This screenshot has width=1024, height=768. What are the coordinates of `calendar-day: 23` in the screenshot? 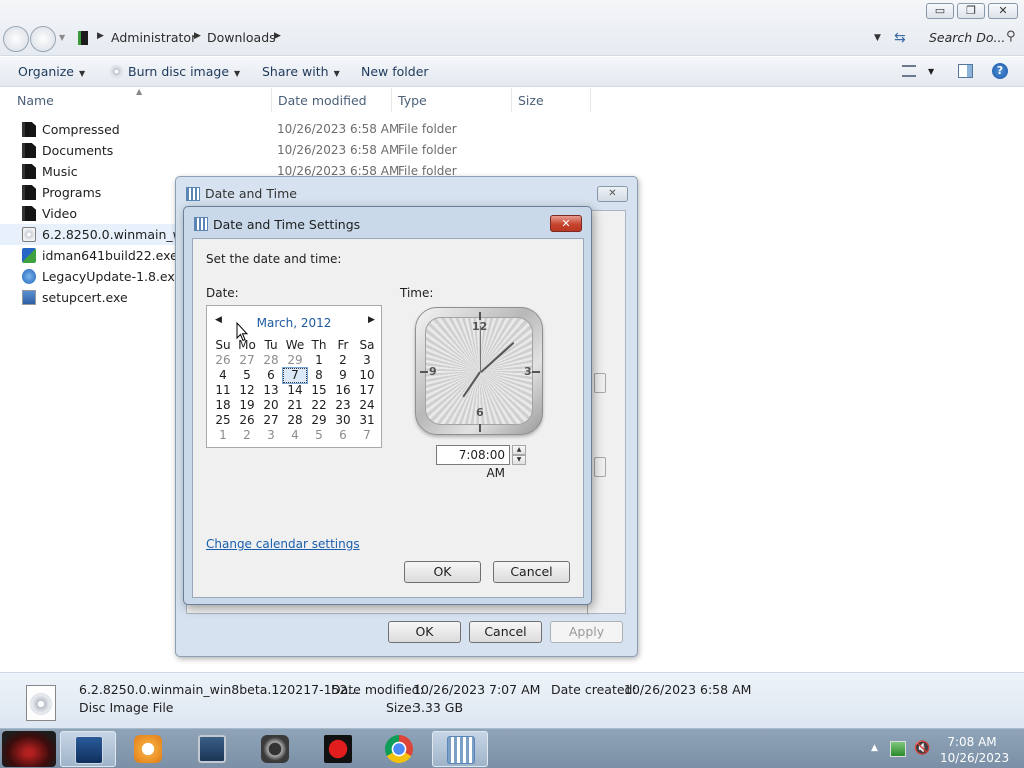 It's located at (343, 405).